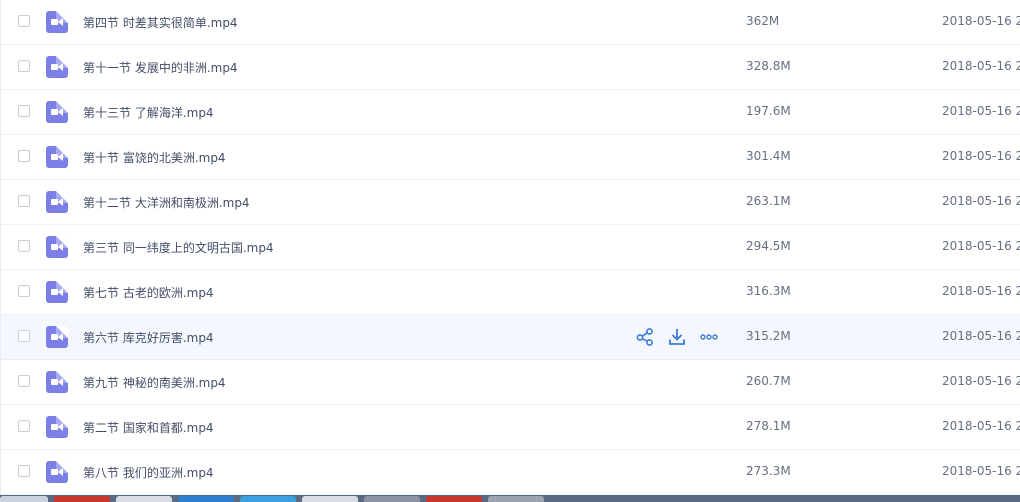 Image resolution: width=1020 pixels, height=502 pixels. I want to click on file-size: 263.1M, so click(768, 201).